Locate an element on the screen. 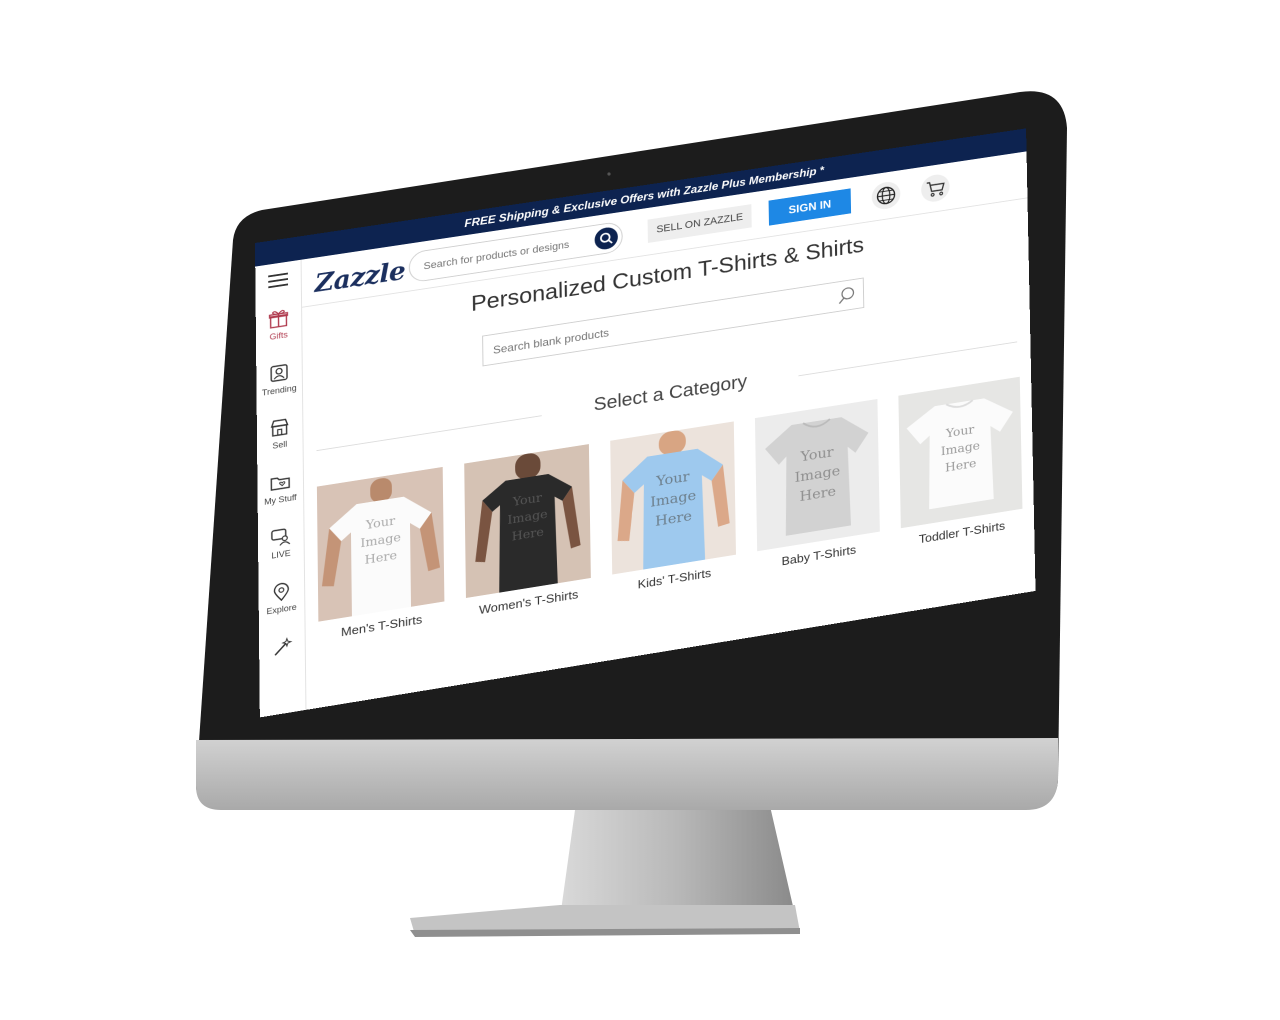 This screenshot has width=1280, height=1020. sidebar-item-trending: Trending is located at coordinates (279, 379).